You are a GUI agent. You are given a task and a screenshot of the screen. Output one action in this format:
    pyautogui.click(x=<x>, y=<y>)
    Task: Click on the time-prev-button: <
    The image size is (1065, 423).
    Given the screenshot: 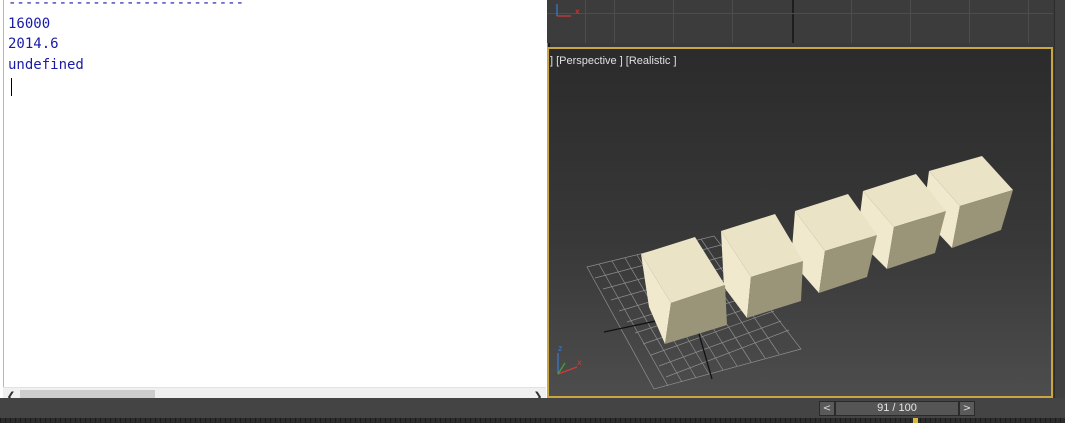 What is the action you would take?
    pyautogui.click(x=827, y=408)
    